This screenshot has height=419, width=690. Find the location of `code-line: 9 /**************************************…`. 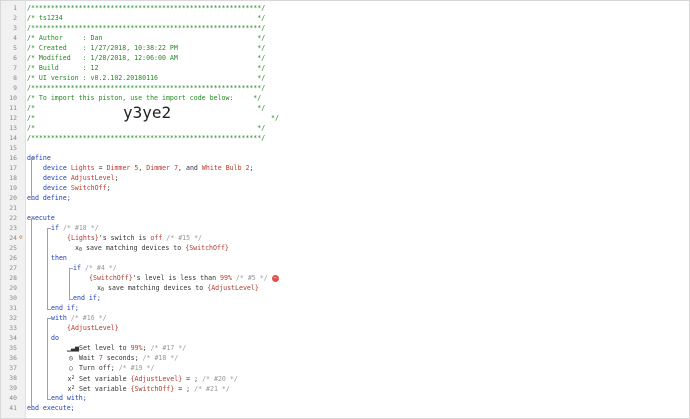

code-line: 9 /**************************************… is located at coordinates (351, 88).